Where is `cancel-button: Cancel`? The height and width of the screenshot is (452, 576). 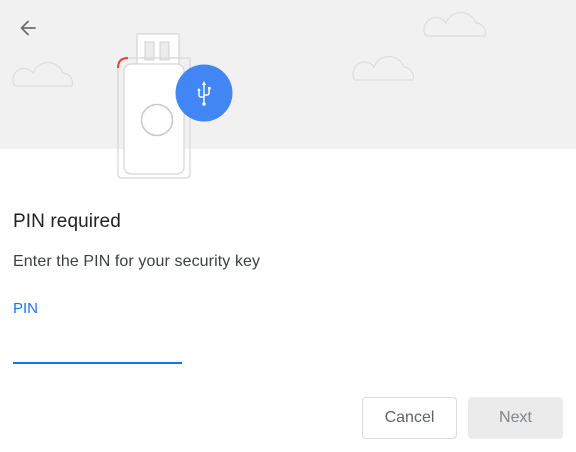 cancel-button: Cancel is located at coordinates (409, 418).